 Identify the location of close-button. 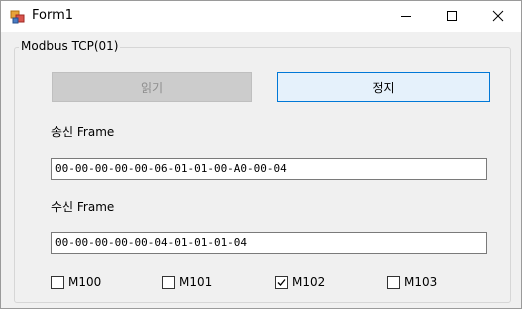
(498, 16).